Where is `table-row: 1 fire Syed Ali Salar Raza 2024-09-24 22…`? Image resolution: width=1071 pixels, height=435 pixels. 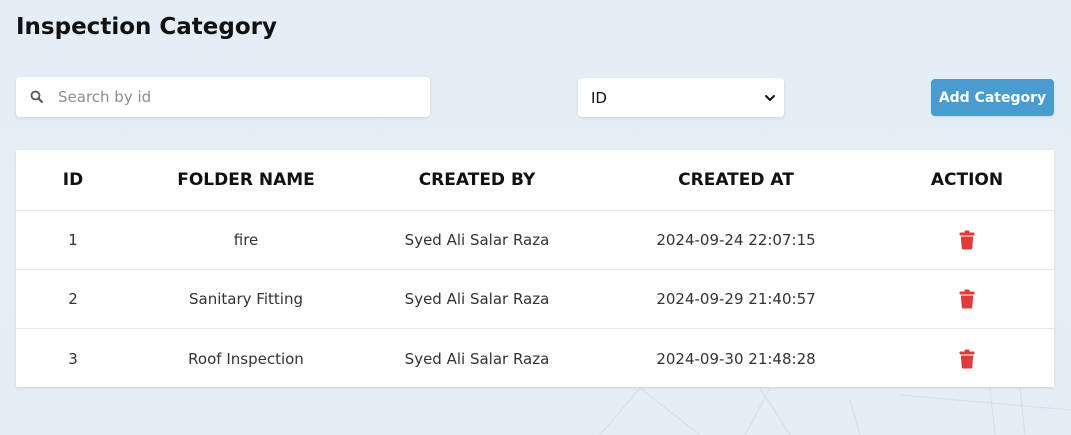 table-row: 1 fire Syed Ali Salar Raza 2024-09-24 22… is located at coordinates (535, 240).